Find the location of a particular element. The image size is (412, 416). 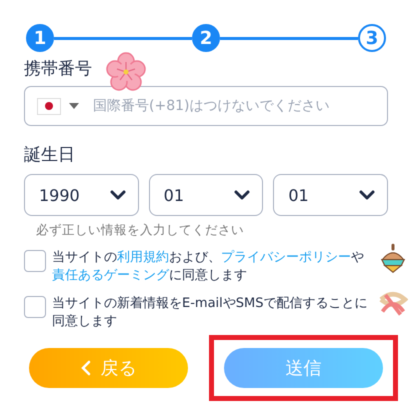

chevron-left-icon is located at coordinates (85, 368).